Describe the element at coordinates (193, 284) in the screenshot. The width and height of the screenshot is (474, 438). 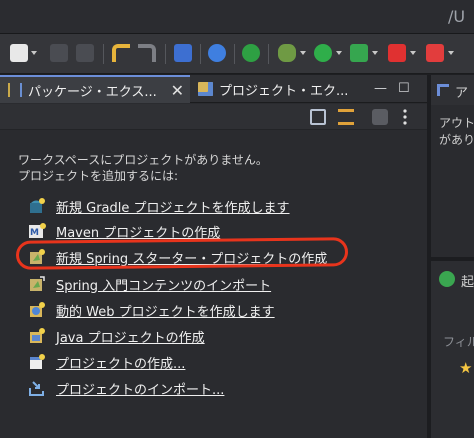
I see `link-spring-import-content: Spring 入門コンテンツのインポート` at that location.